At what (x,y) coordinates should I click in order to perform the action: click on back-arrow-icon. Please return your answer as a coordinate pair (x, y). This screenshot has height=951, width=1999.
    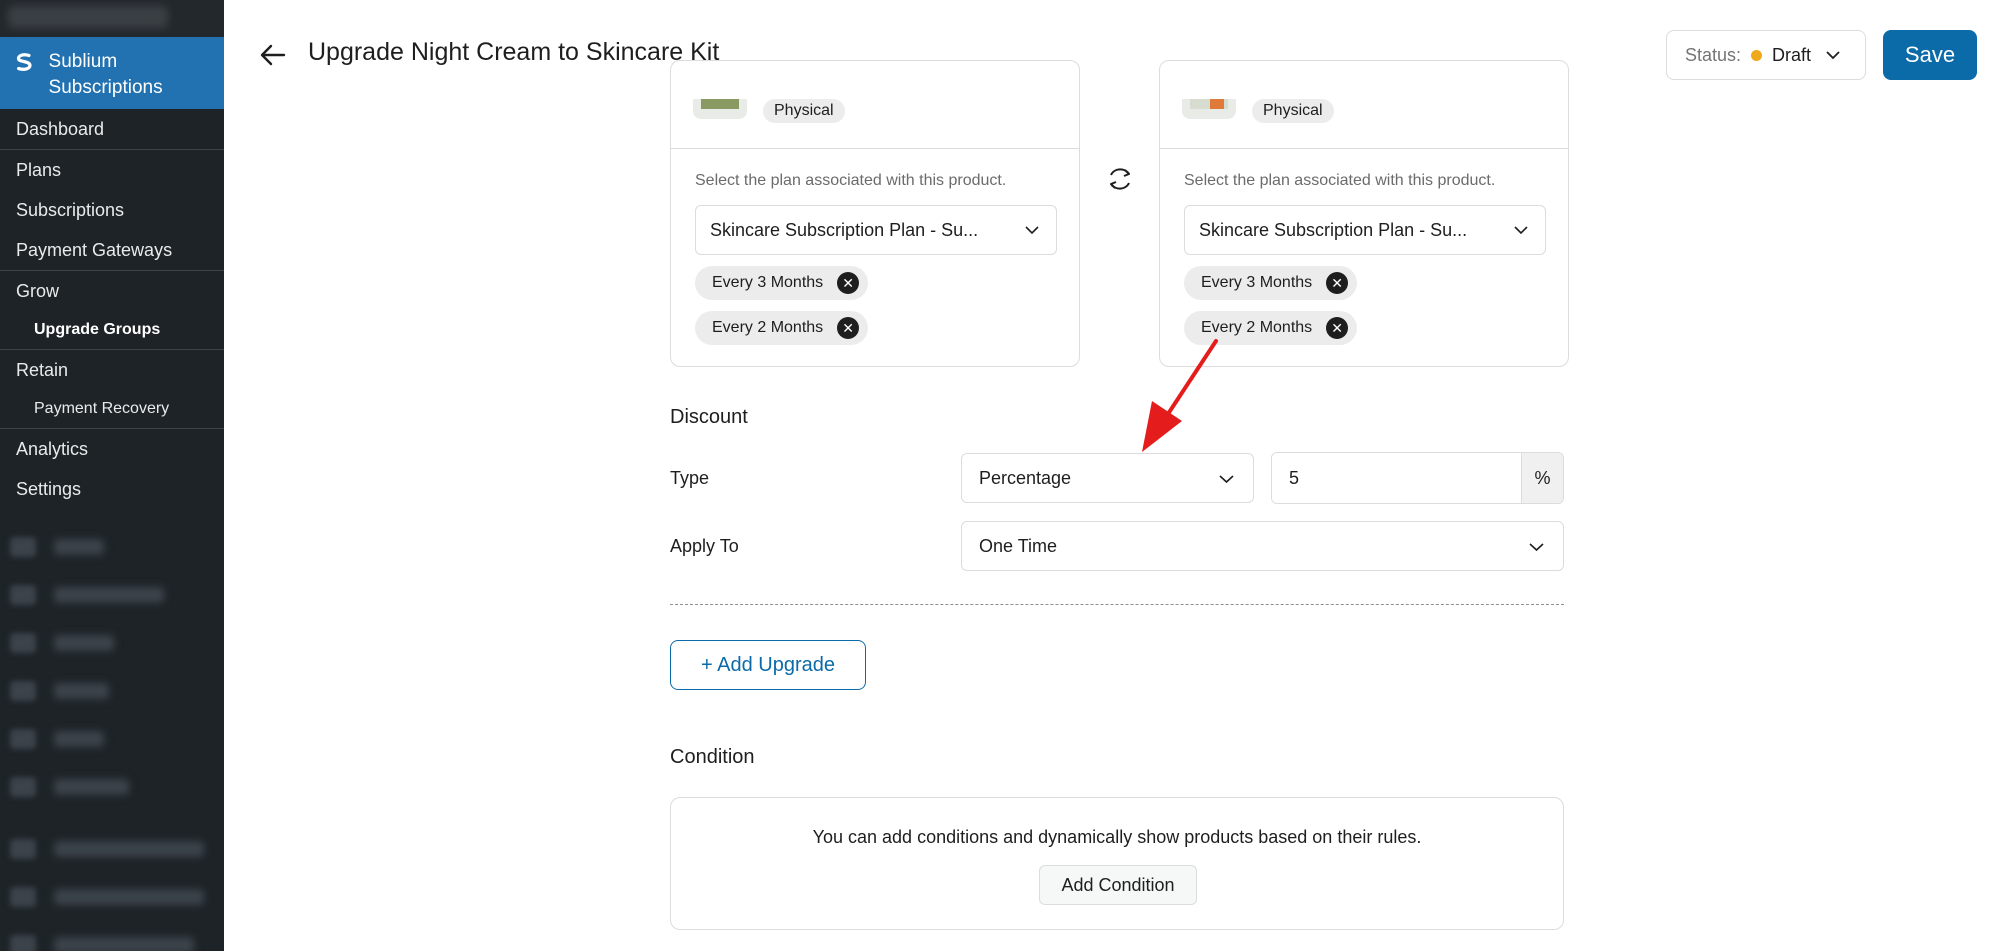
    Looking at the image, I should click on (273, 55).